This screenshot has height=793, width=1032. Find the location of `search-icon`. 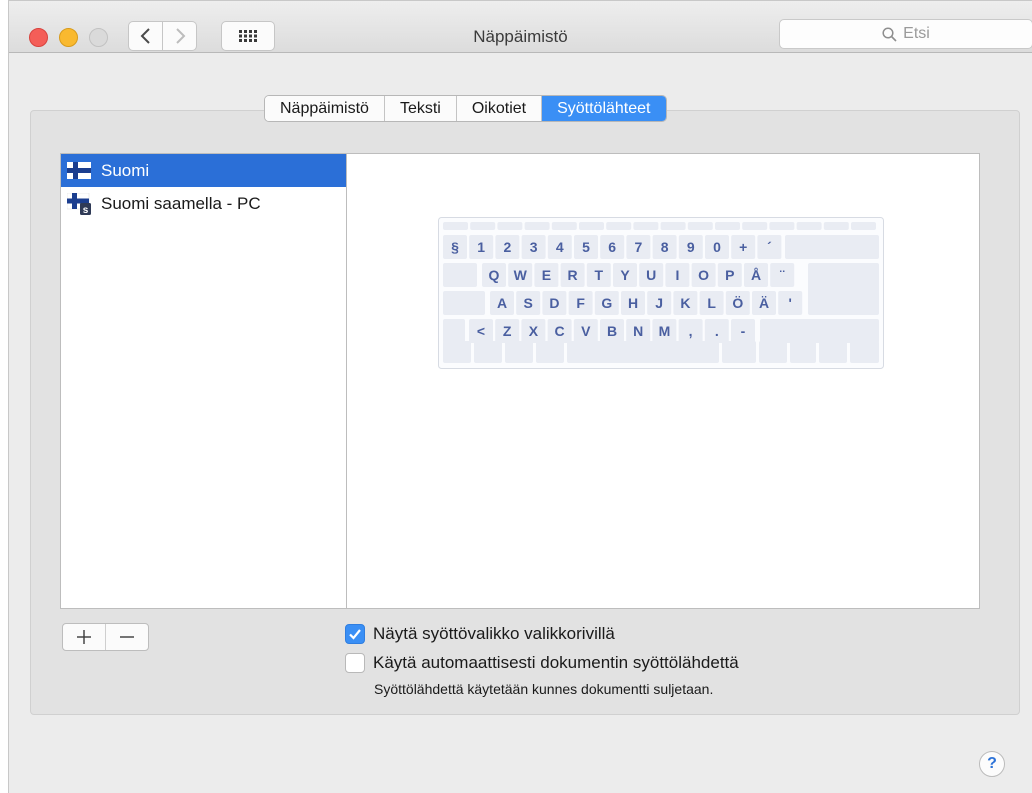

search-icon is located at coordinates (889, 34).